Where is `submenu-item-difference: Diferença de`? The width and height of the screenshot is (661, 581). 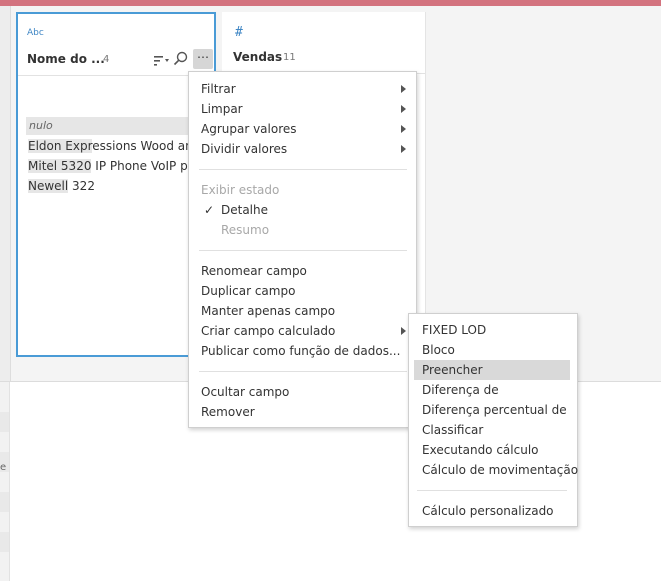
submenu-item-difference: Diferença de is located at coordinates (492, 390).